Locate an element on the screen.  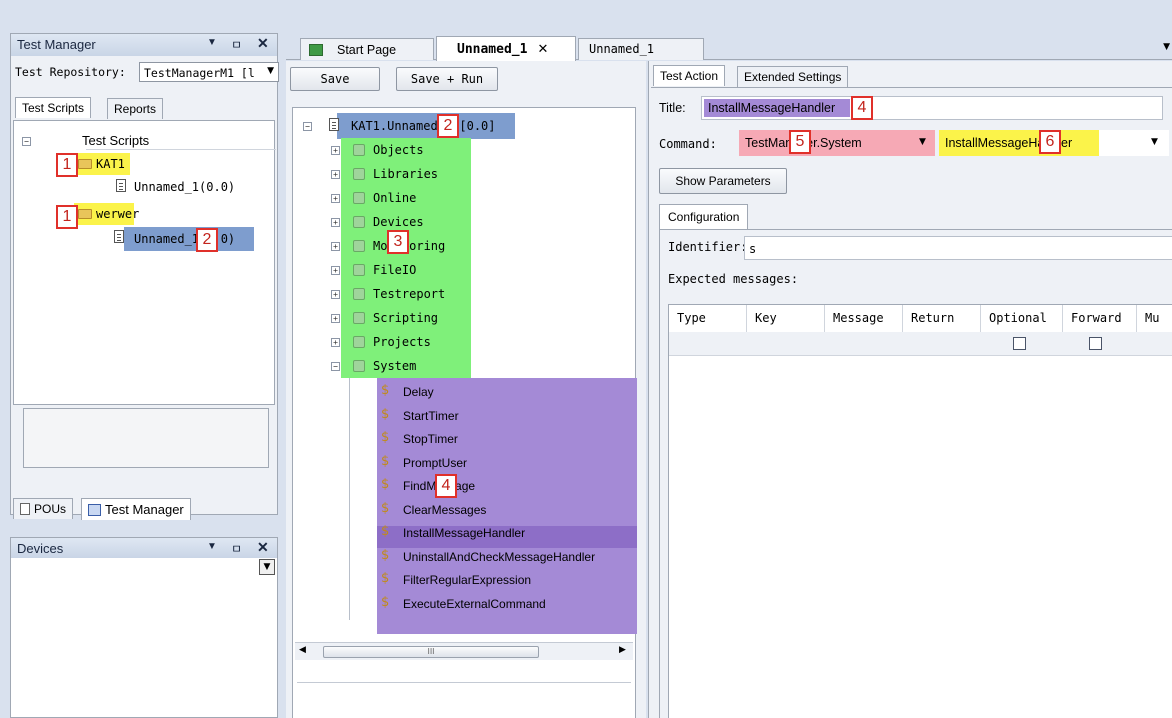
tree-command-stoptimer: StopTimer is located at coordinates (430, 439).